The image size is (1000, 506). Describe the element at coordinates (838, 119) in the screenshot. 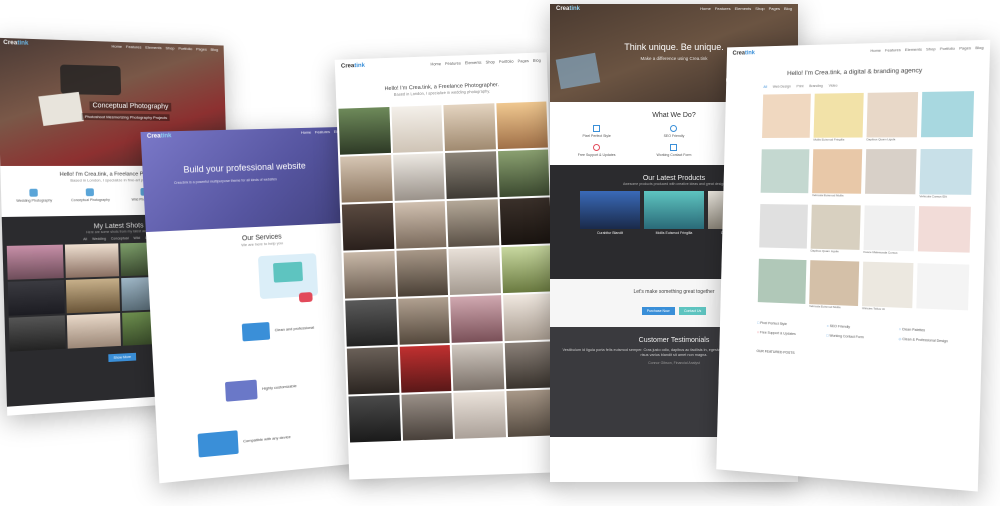

I see `portfolio-item: Mollis Euismod Fringilla` at that location.